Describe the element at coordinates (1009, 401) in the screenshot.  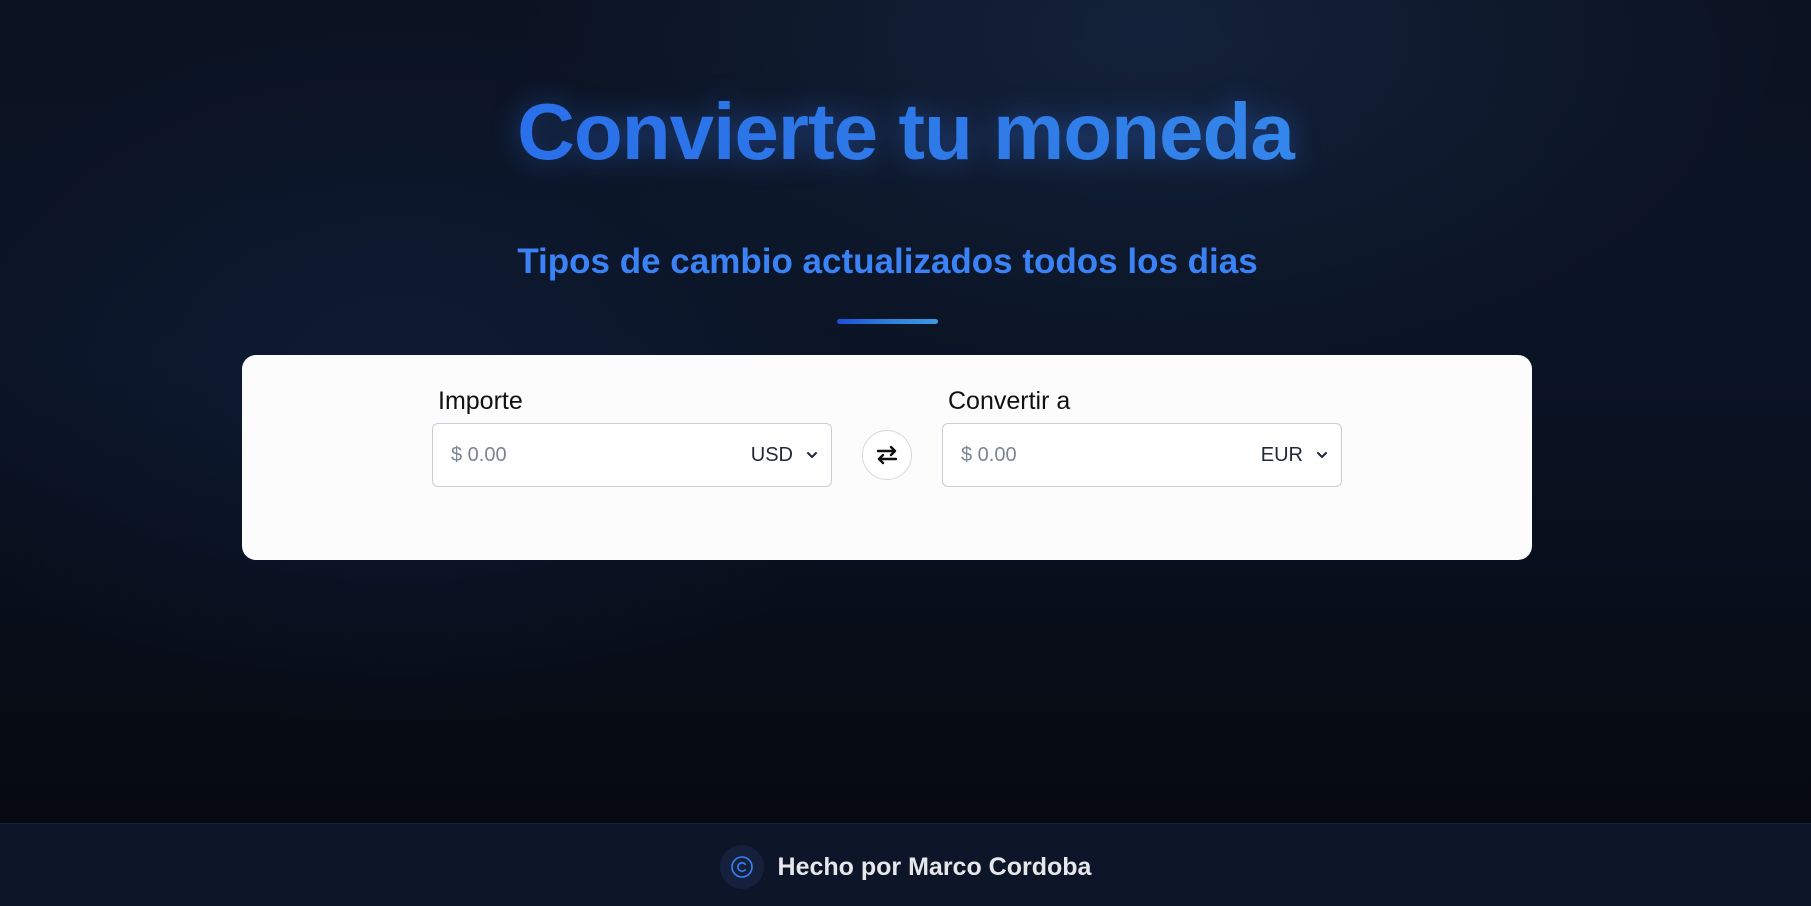
I see `convert-to-label: Convertir a` at that location.